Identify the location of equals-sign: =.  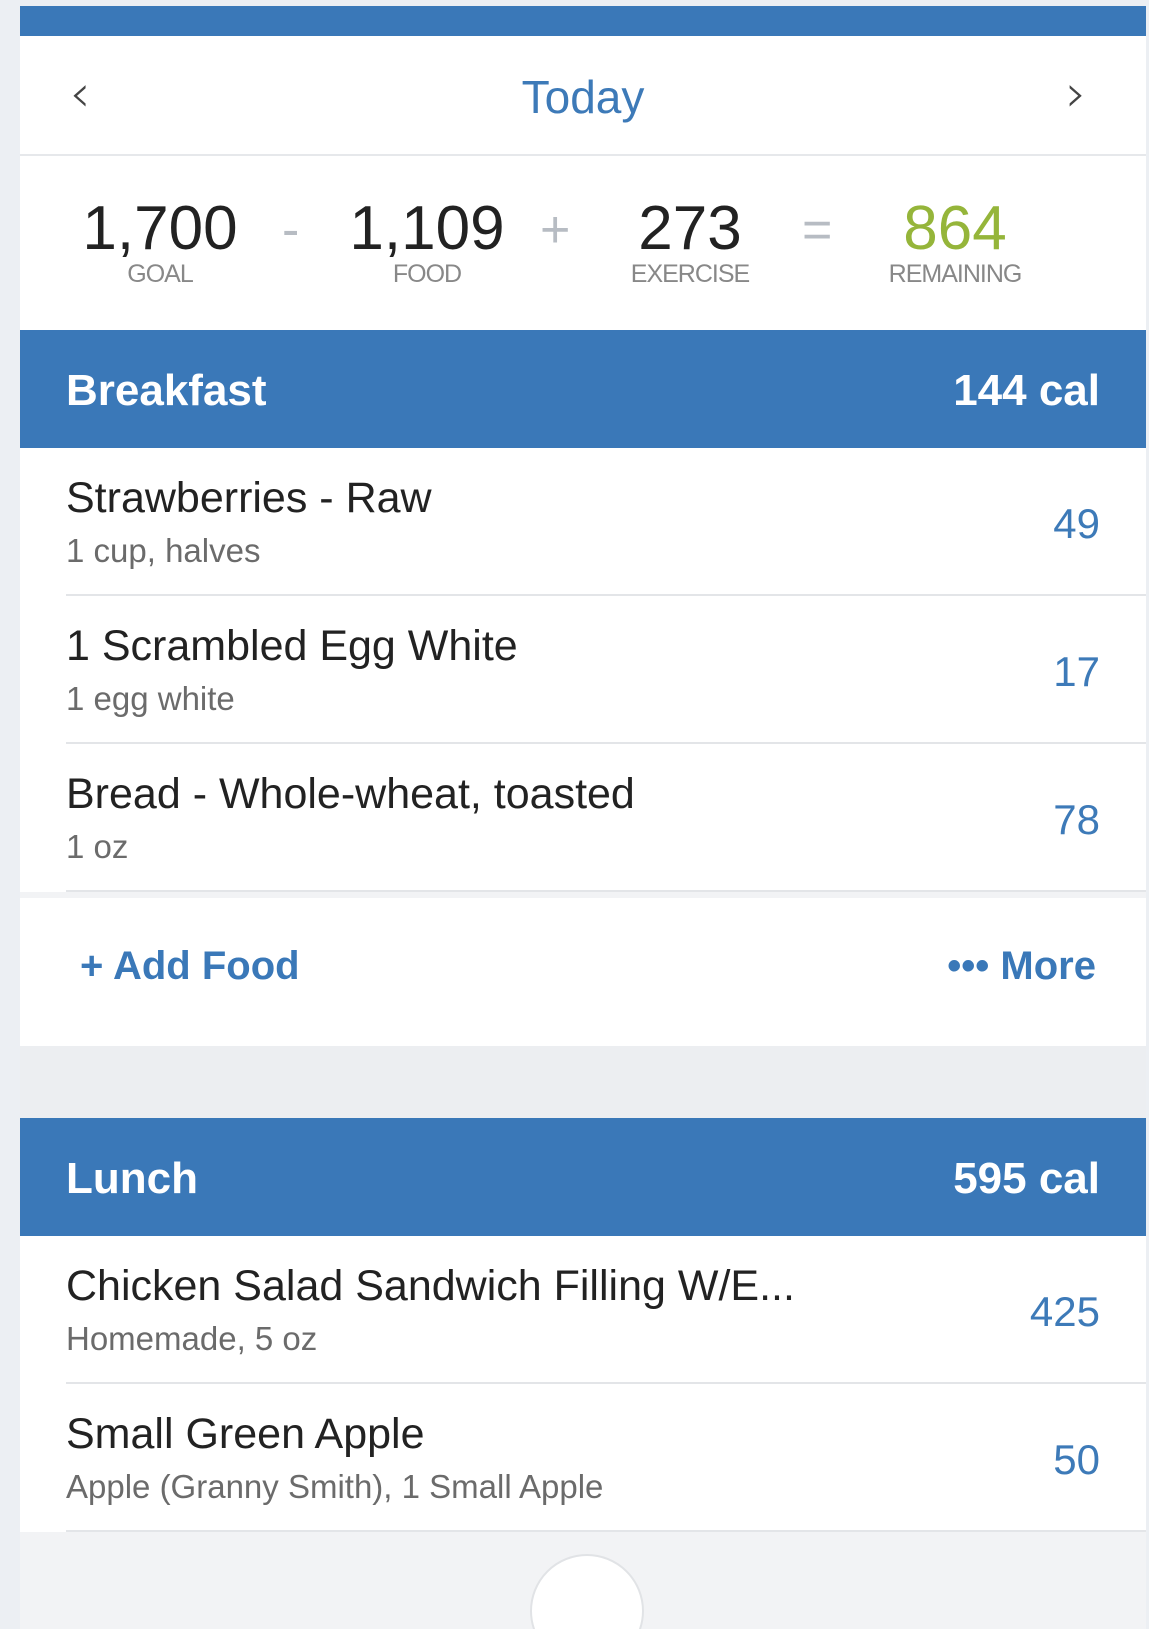
(817, 230).